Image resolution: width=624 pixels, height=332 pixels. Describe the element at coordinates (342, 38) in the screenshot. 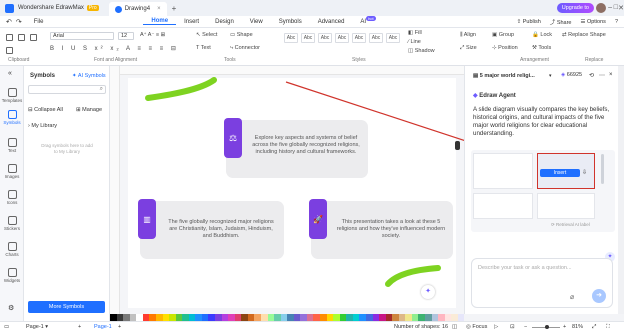

I see `style-swatch-4: Abc` at that location.